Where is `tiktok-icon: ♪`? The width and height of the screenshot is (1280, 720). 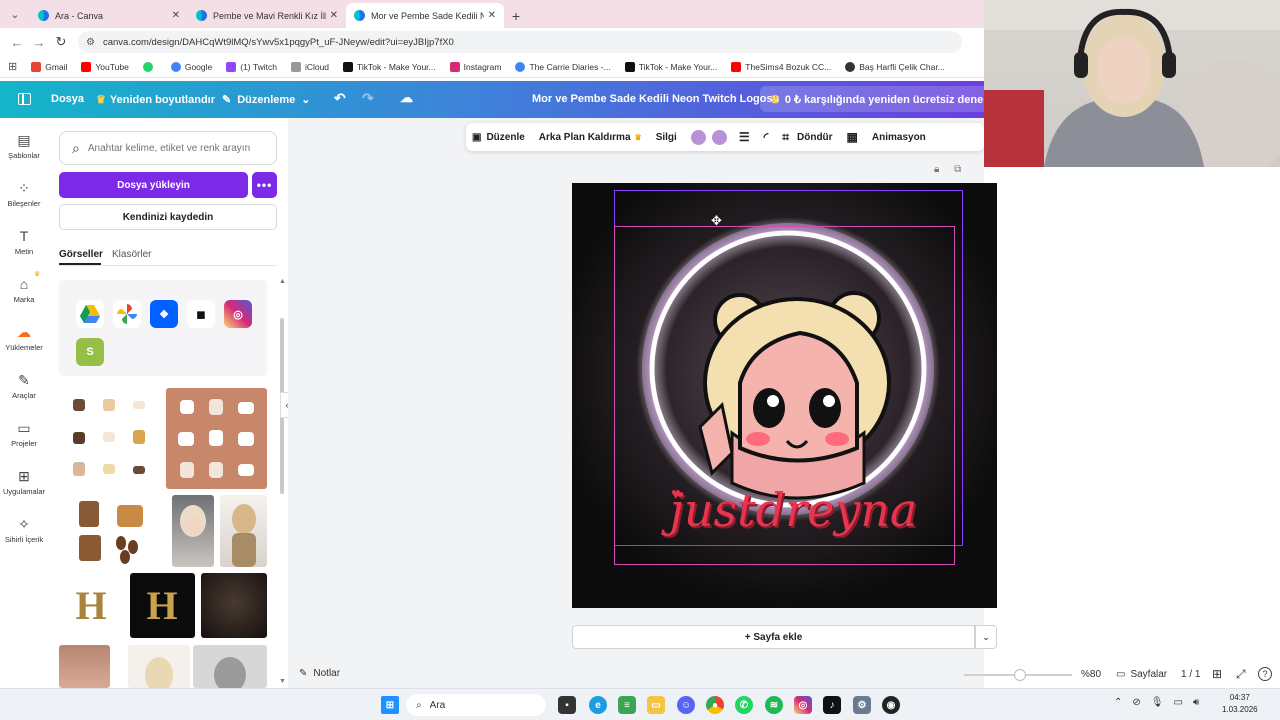
tiktok-icon: ♪ is located at coordinates (832, 705).